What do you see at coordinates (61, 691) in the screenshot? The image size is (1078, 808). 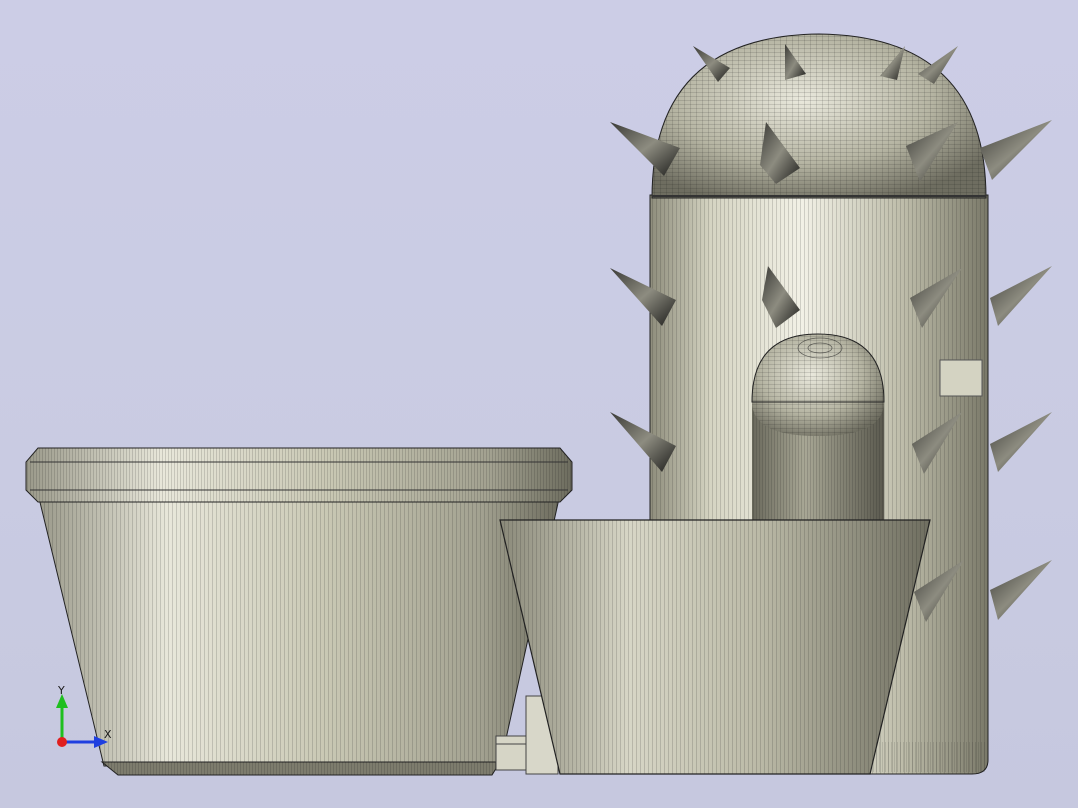 I see `y-axis-label: Y` at bounding box center [61, 691].